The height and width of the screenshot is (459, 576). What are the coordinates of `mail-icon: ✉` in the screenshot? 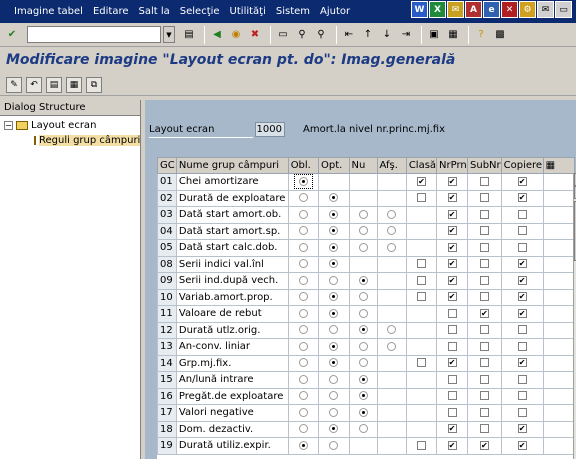 It's located at (455, 9).